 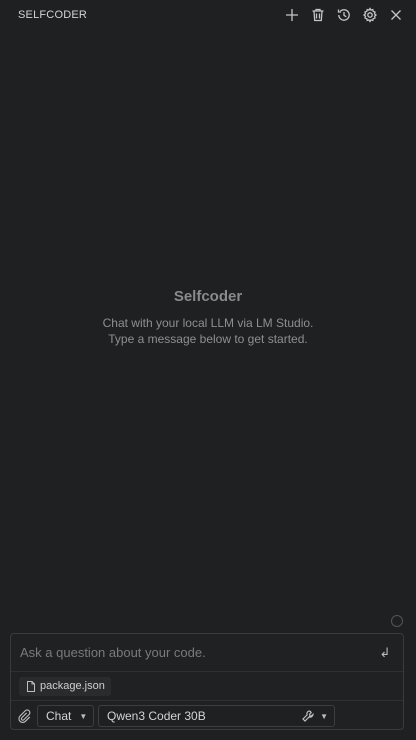 I want to click on history-button, so click(x=344, y=15).